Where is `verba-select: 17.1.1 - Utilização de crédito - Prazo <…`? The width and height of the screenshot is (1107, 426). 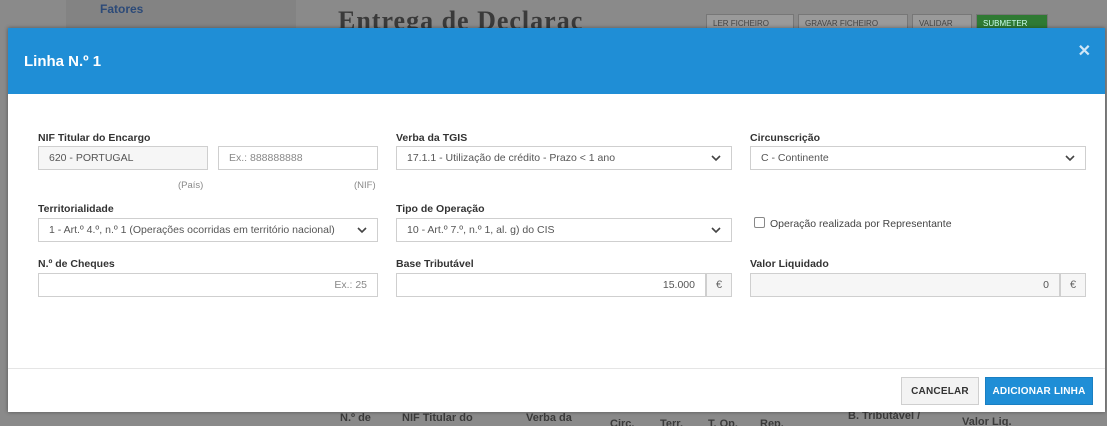
verba-select: 17.1.1 - Utilização de crédito - Prazo <… is located at coordinates (564, 158).